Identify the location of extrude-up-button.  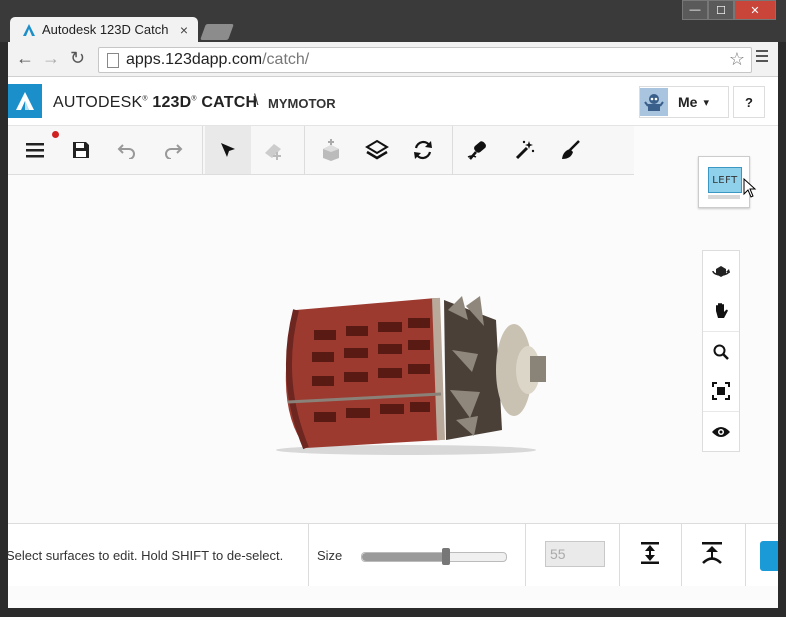
(650, 553).